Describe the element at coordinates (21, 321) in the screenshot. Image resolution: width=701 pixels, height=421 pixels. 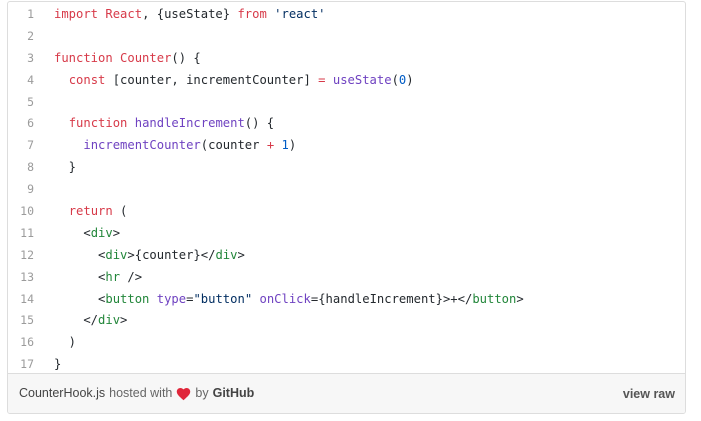
I see `line-number: 15` at that location.